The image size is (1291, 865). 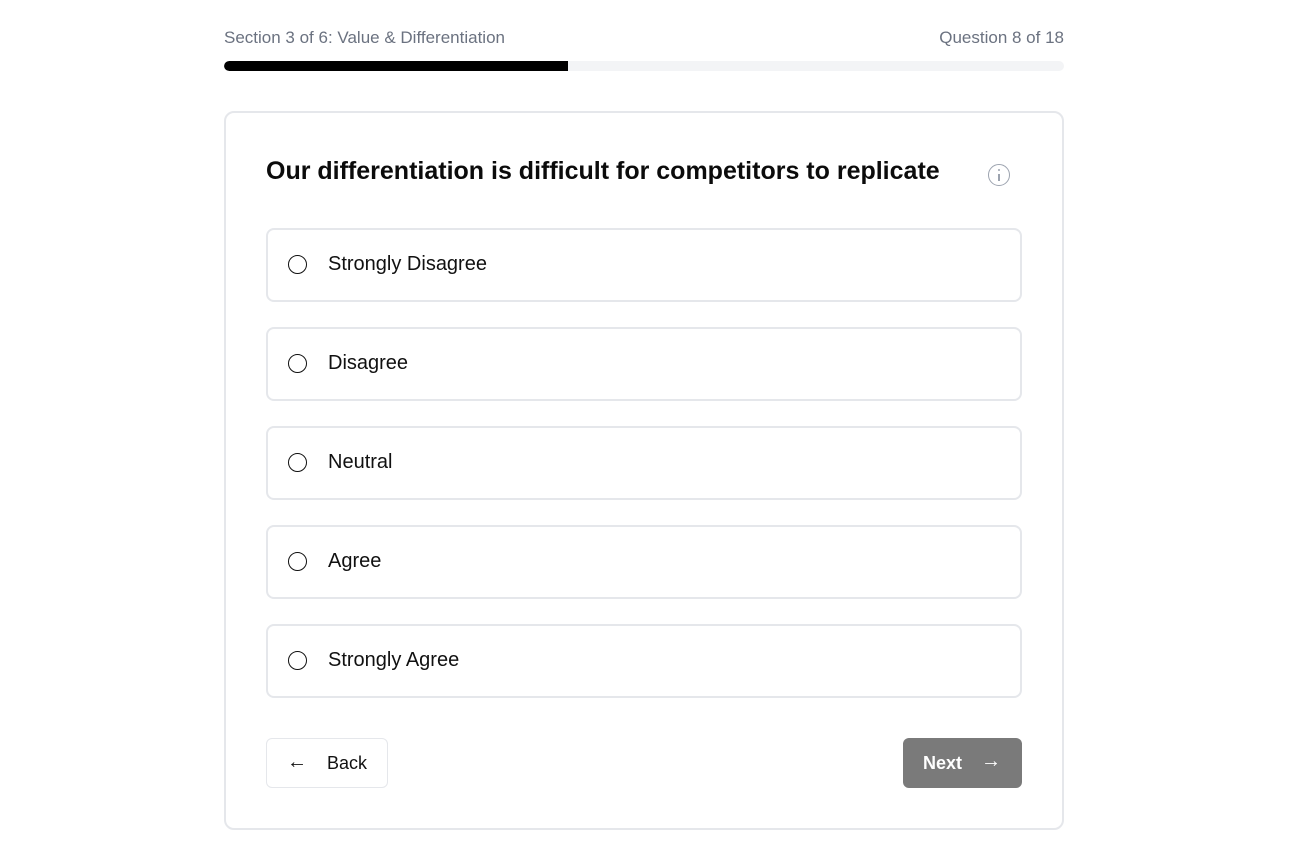 What do you see at coordinates (407, 264) in the screenshot?
I see `option-label: Strongly Disagree` at bounding box center [407, 264].